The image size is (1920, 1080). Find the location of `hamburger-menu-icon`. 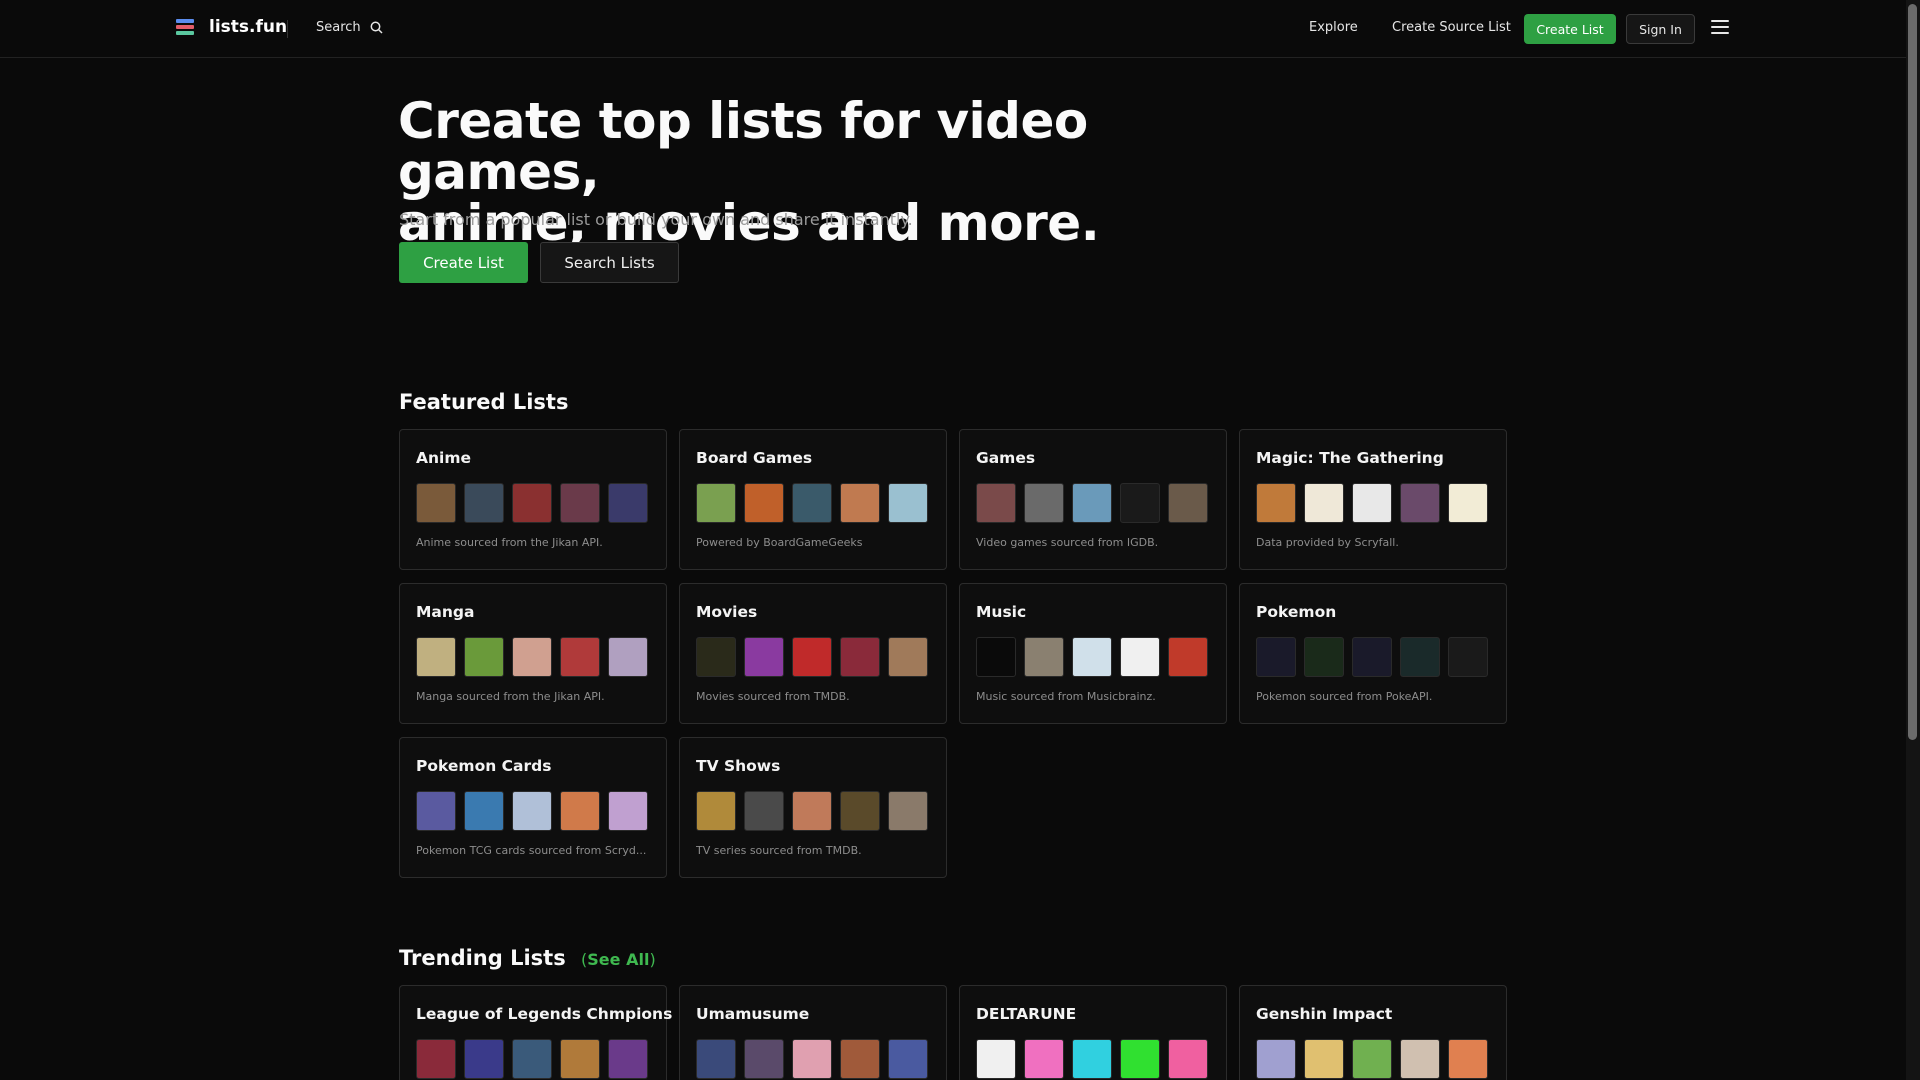

hamburger-menu-icon is located at coordinates (1720, 28).